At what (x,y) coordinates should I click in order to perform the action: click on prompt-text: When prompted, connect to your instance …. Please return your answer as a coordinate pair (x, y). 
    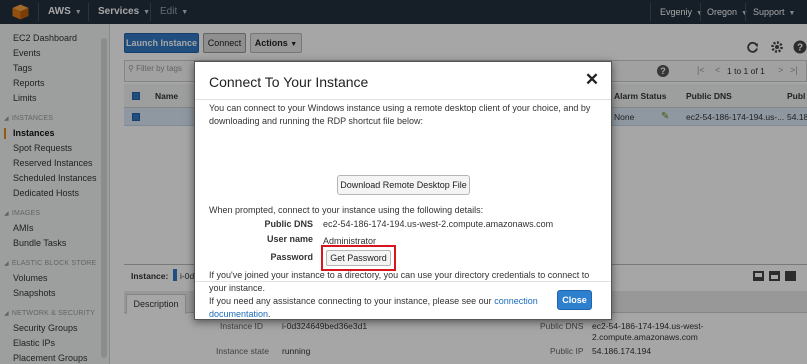
    Looking at the image, I should click on (346, 210).